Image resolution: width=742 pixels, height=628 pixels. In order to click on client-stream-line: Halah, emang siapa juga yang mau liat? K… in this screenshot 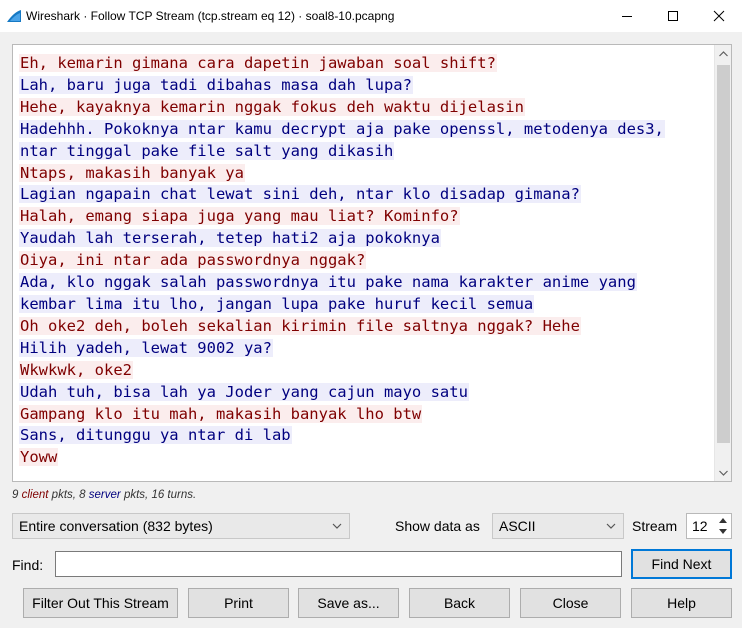, I will do `click(366, 217)`.